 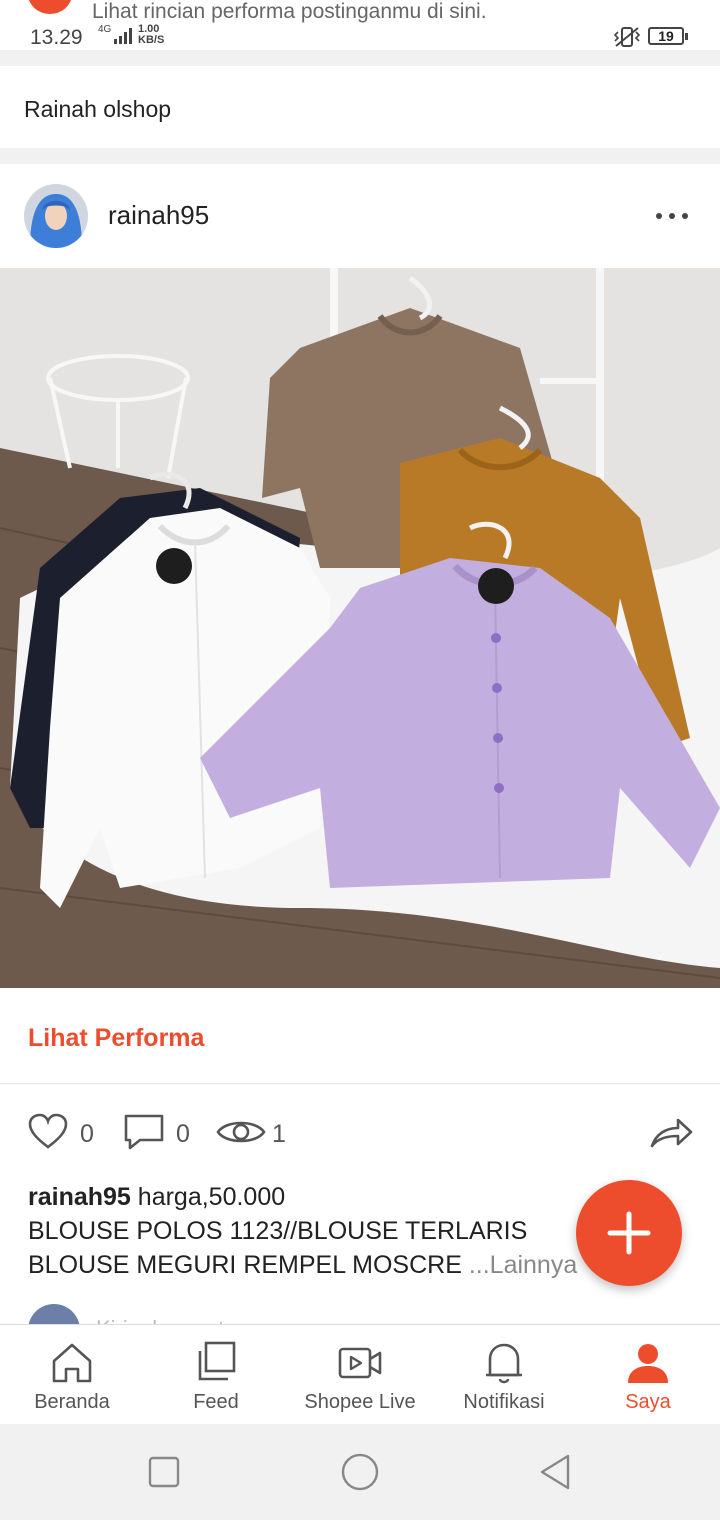 What do you see at coordinates (164, 1472) in the screenshot?
I see `recent-apps-icon` at bounding box center [164, 1472].